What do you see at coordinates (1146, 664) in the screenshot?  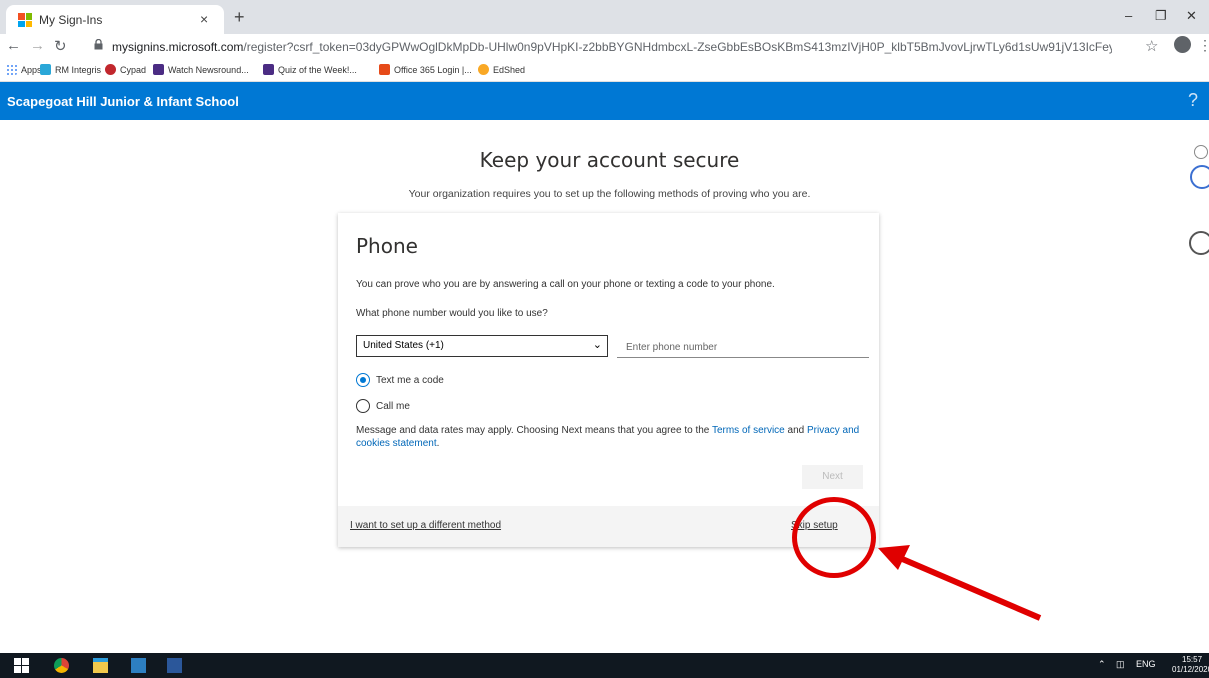 I see `language-indicator: ENG` at bounding box center [1146, 664].